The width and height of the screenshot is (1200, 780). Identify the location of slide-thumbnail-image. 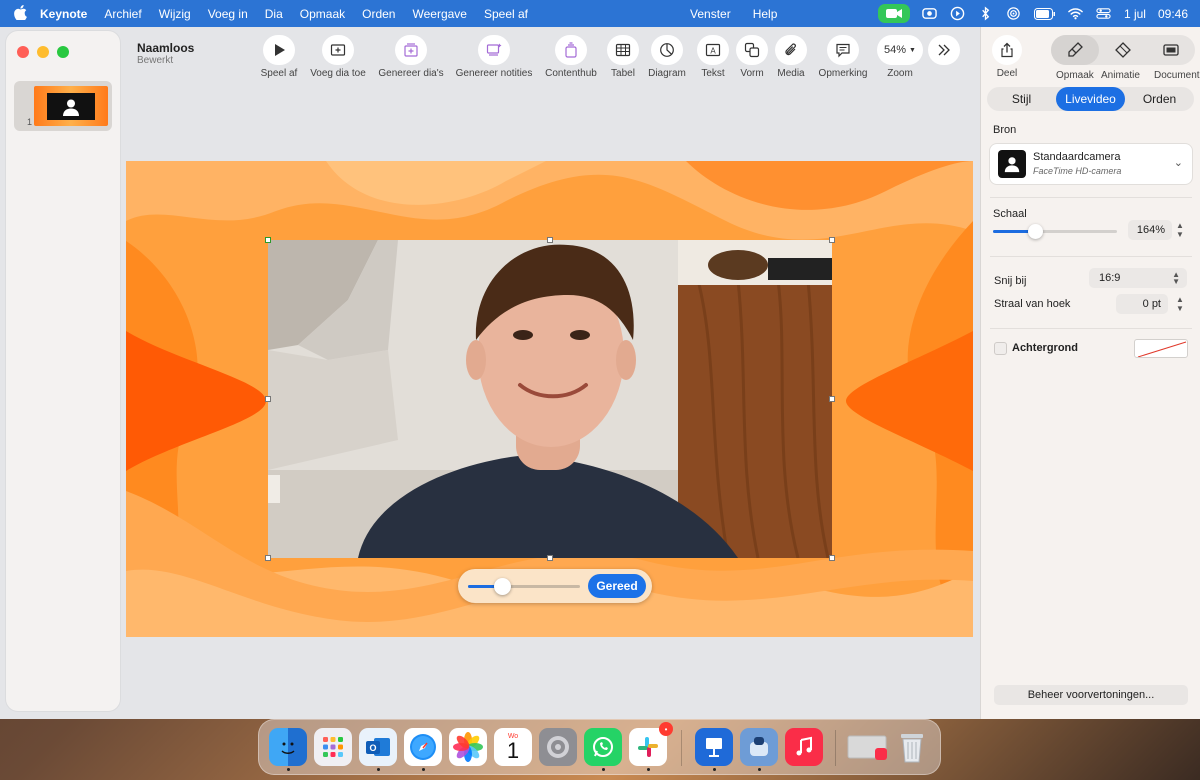
(71, 106).